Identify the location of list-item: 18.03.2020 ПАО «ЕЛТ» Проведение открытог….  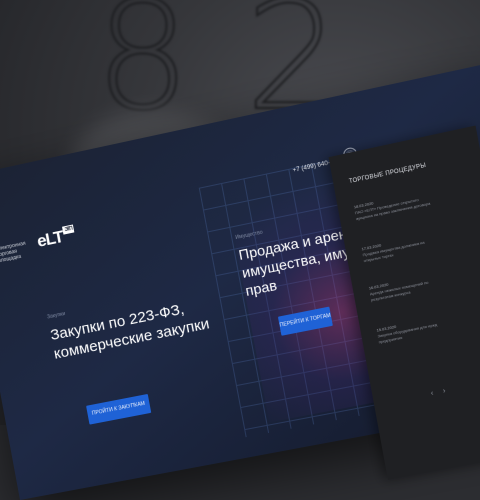
(393, 205).